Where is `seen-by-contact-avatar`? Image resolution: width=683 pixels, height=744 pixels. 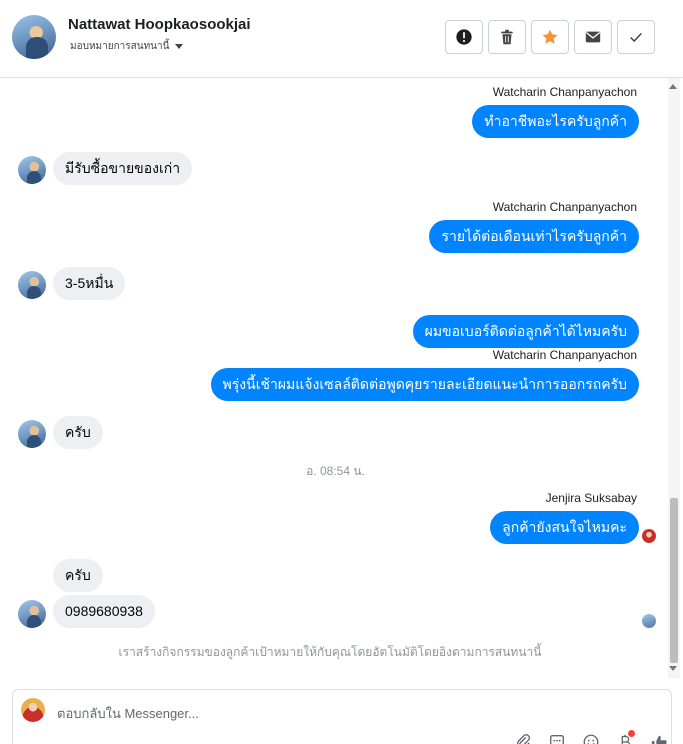
seen-by-contact-avatar is located at coordinates (649, 621).